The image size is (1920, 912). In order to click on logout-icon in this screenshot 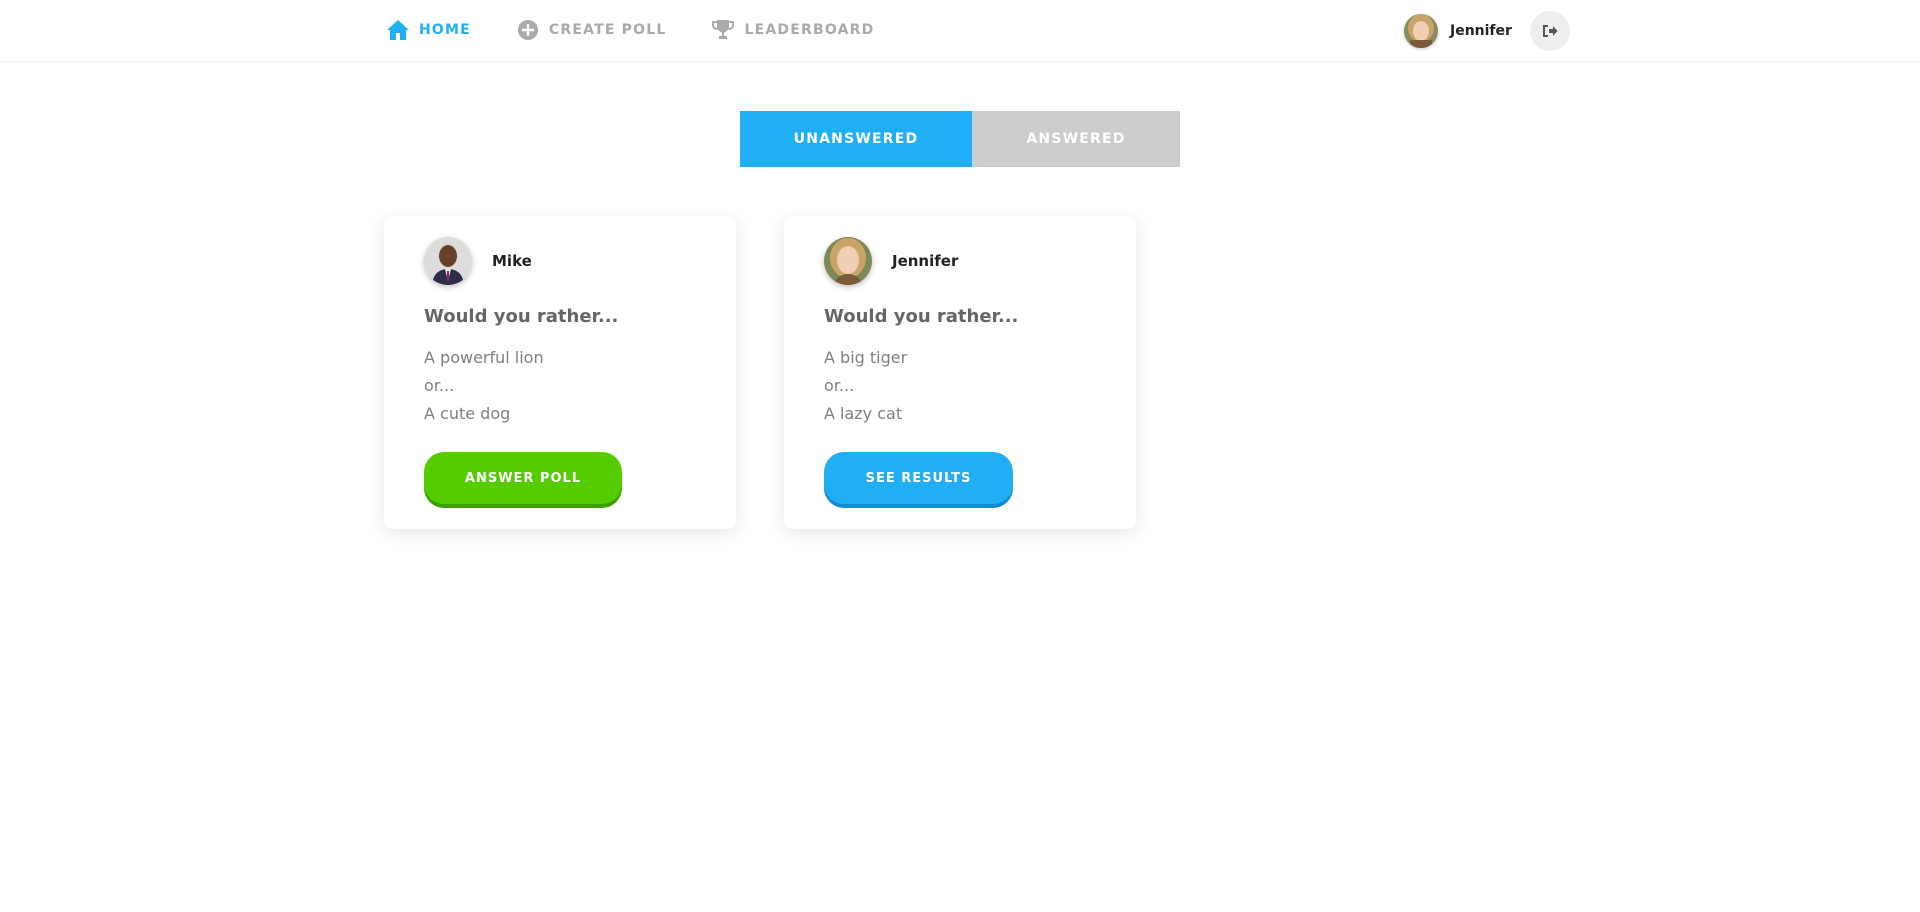, I will do `click(1550, 31)`.